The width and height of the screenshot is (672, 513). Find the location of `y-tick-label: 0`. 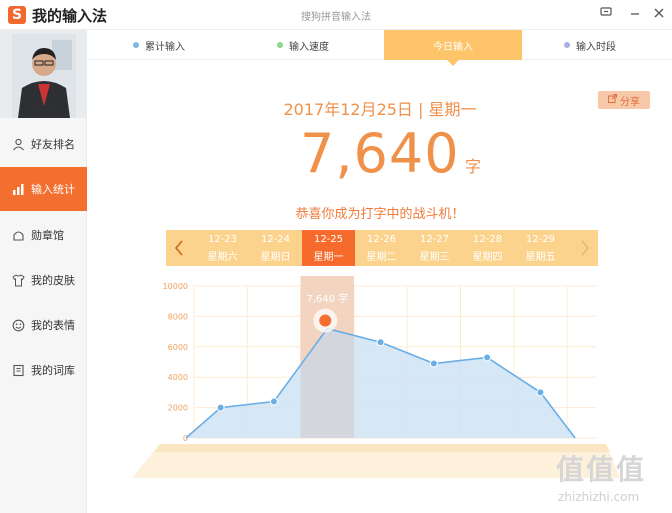

y-tick-label: 0 is located at coordinates (185, 438).